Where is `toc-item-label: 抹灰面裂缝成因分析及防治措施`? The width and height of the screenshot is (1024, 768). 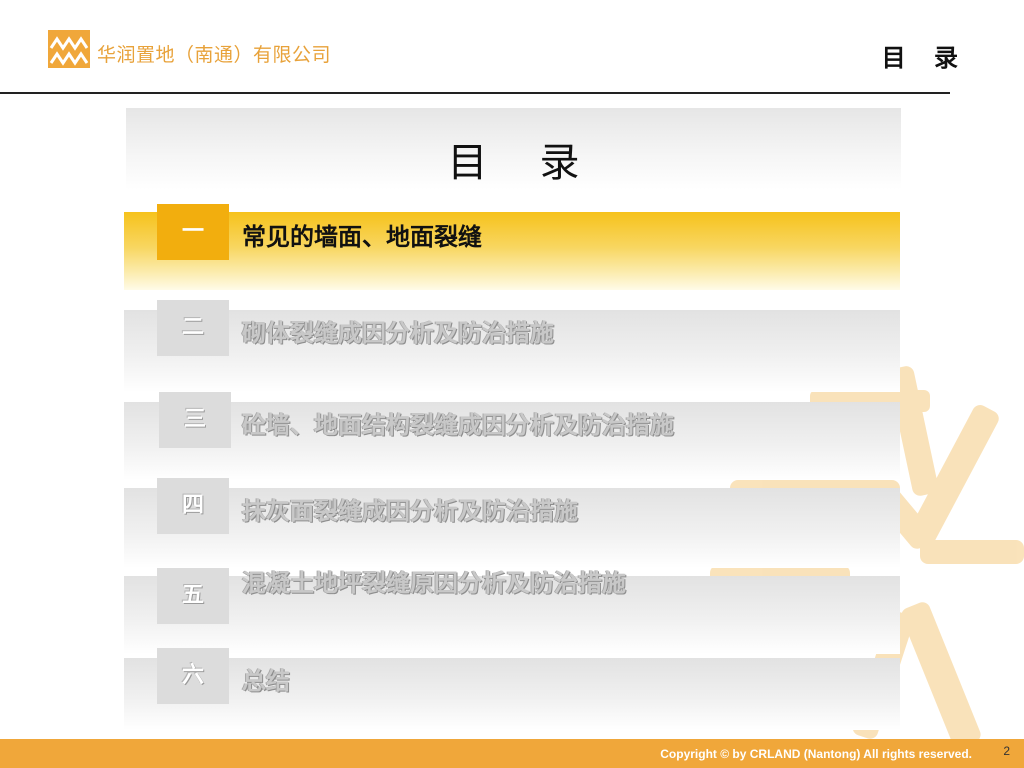 toc-item-label: 抹灰面裂缝成因分析及防治措施 is located at coordinates (410, 511).